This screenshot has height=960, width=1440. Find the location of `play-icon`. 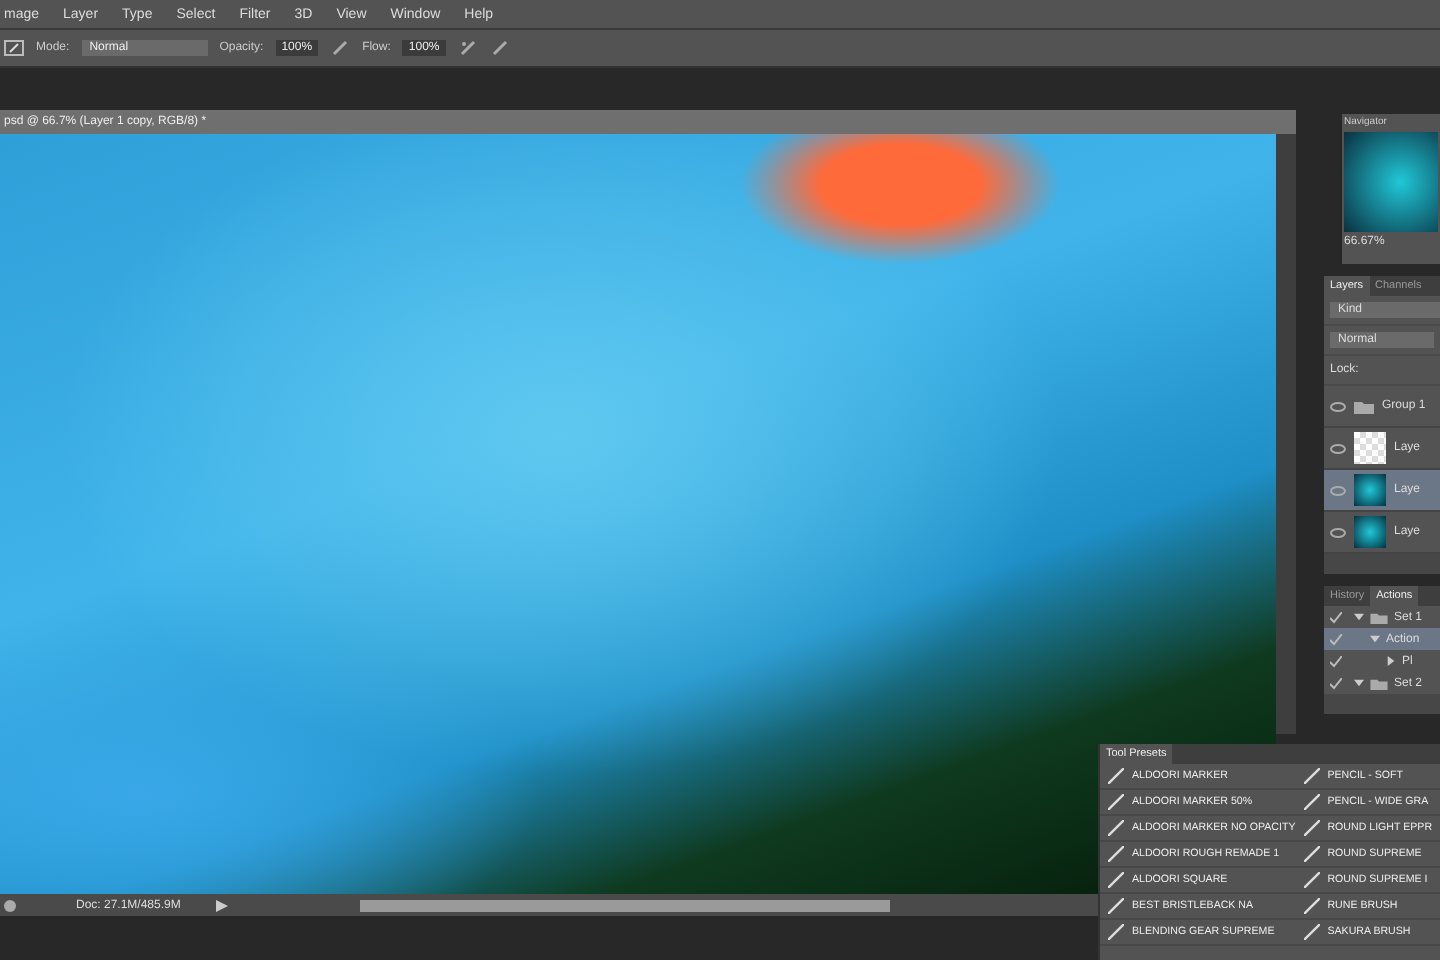

play-icon is located at coordinates (222, 905).